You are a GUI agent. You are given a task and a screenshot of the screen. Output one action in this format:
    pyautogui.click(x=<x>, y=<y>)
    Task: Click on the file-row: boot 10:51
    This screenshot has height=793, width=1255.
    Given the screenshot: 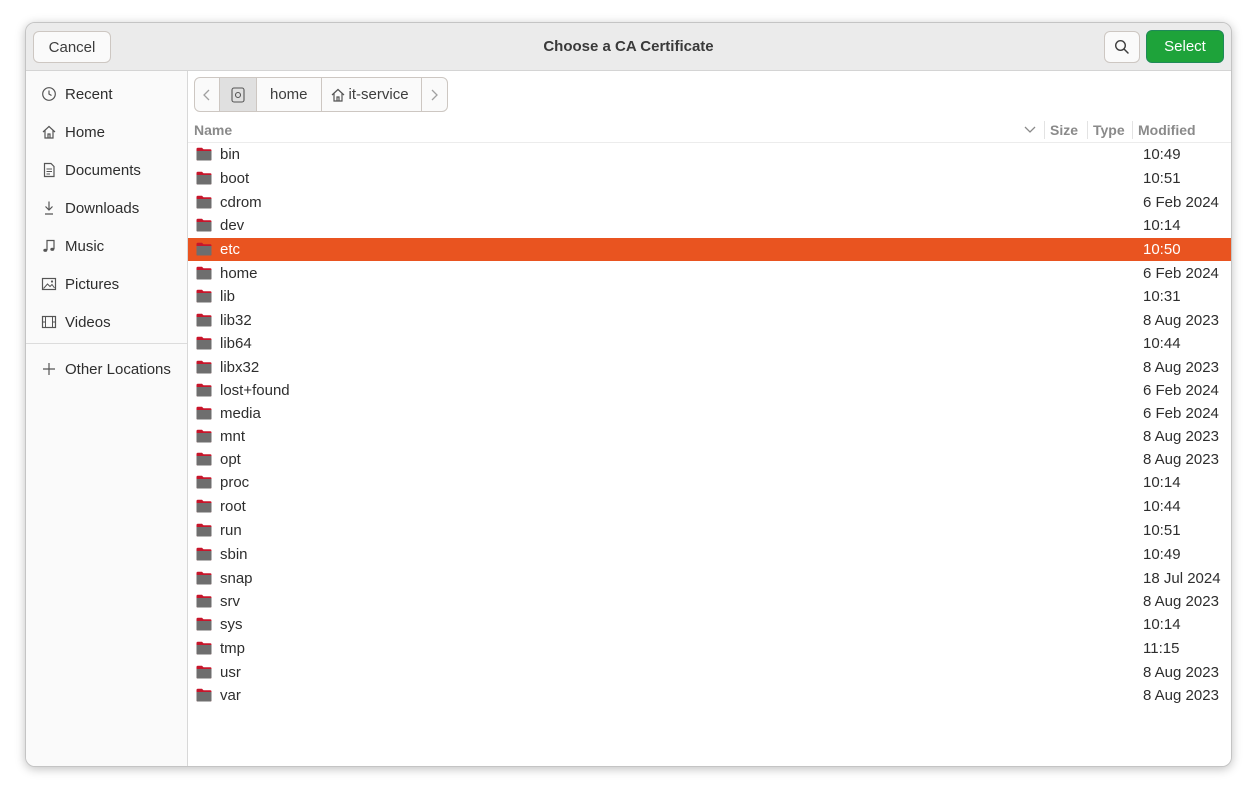 What is the action you would take?
    pyautogui.click(x=709, y=178)
    